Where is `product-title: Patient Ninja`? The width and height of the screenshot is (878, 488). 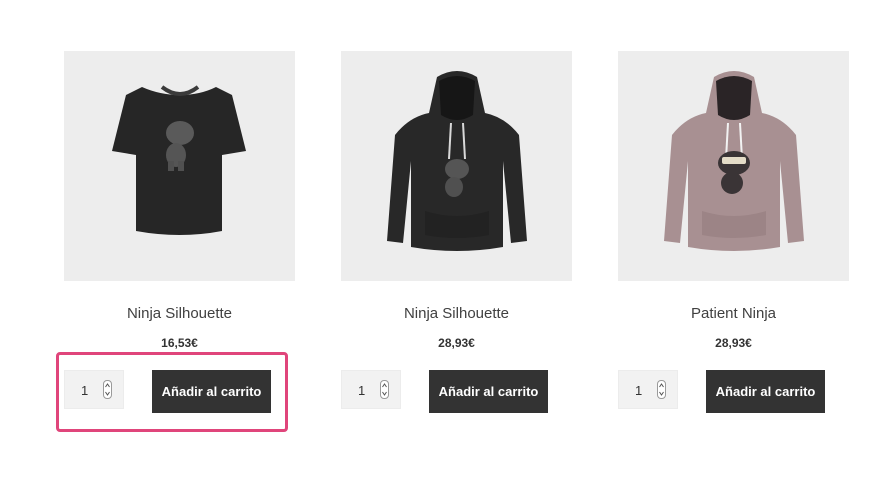 product-title: Patient Ninja is located at coordinates (733, 313).